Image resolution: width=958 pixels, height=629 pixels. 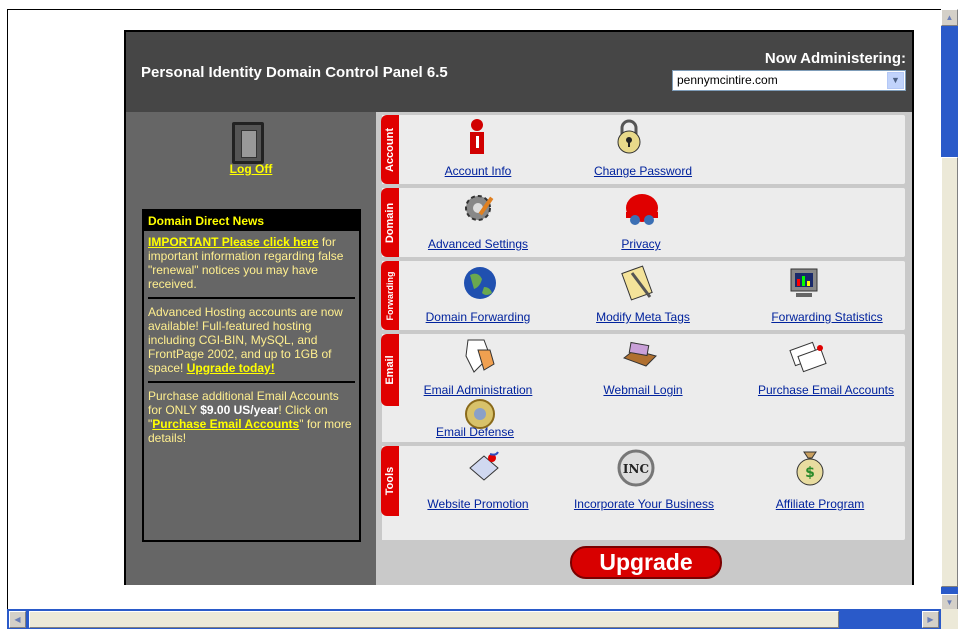 I want to click on privacy-link: Privacy, so click(x=641, y=244).